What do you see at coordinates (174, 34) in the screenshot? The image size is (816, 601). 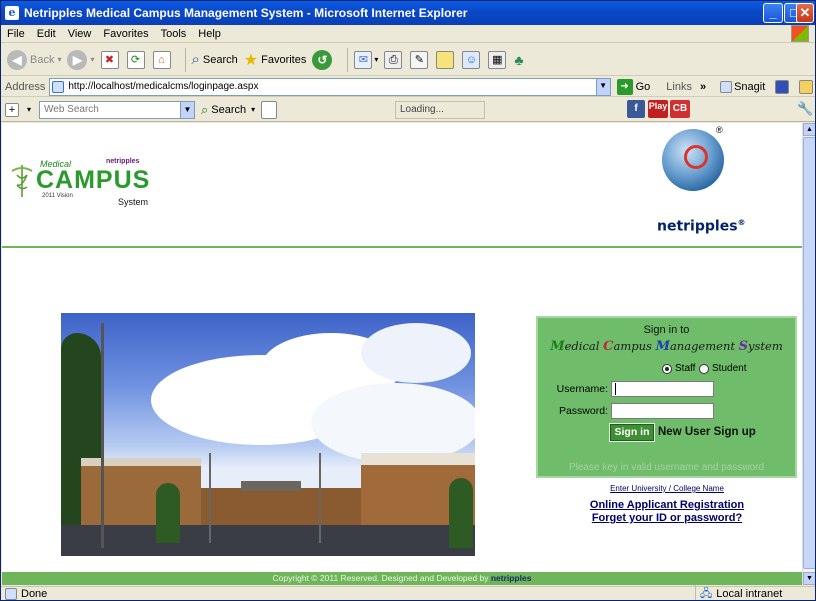 I see `menu-tools: Tools` at bounding box center [174, 34].